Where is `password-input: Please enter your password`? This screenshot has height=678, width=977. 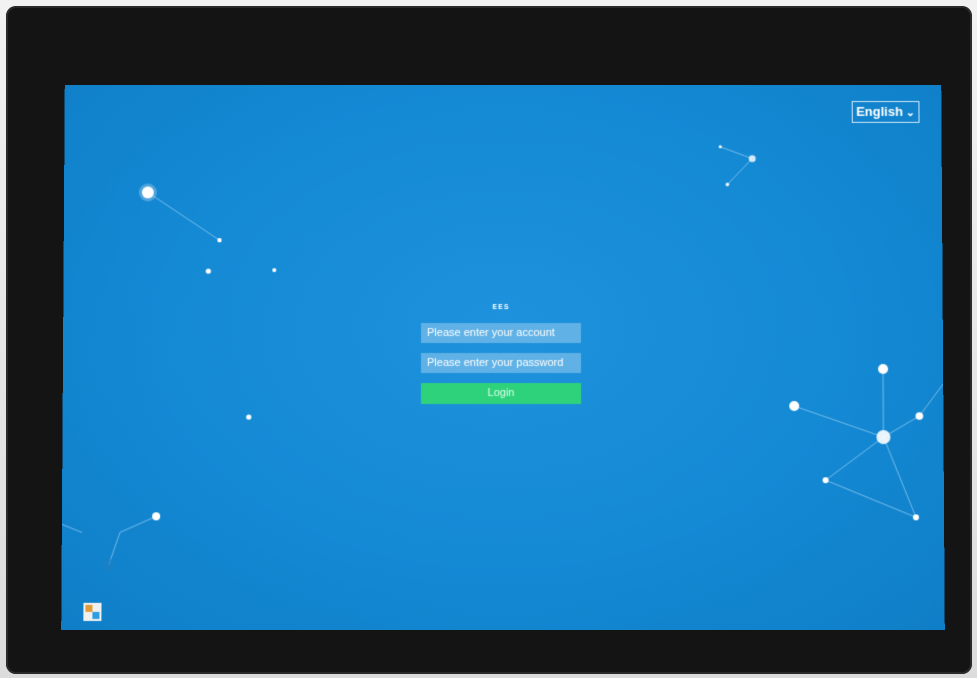 password-input: Please enter your password is located at coordinates (501, 363).